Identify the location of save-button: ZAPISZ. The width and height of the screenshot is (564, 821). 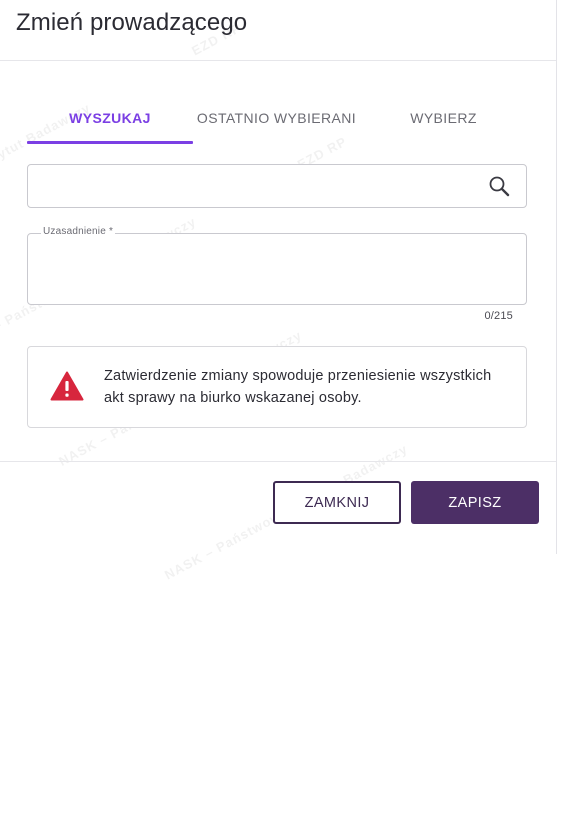
(475, 502).